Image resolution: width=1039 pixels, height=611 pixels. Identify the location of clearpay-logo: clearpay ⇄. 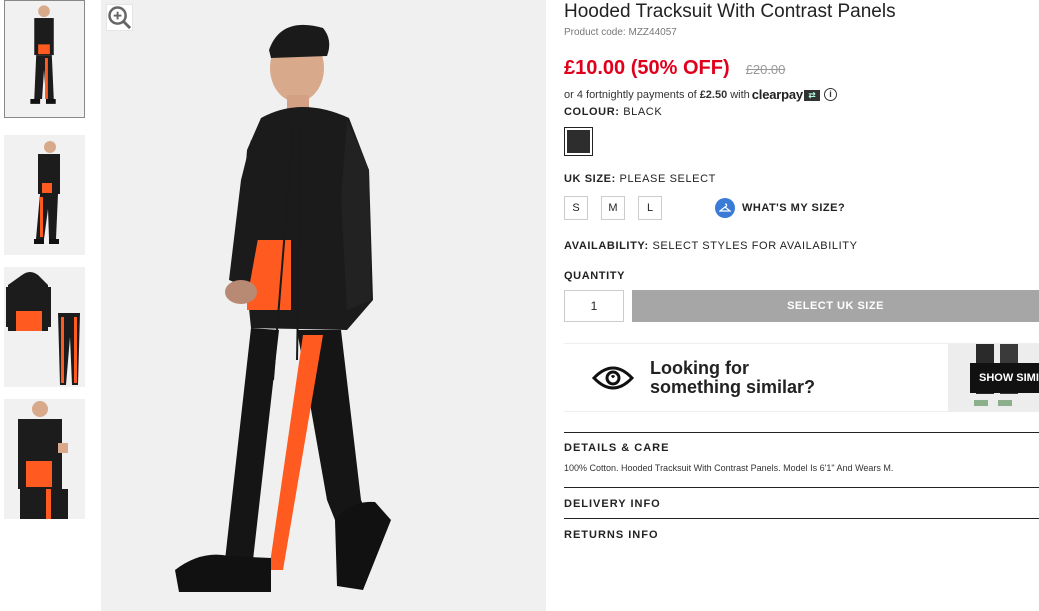
(786, 94).